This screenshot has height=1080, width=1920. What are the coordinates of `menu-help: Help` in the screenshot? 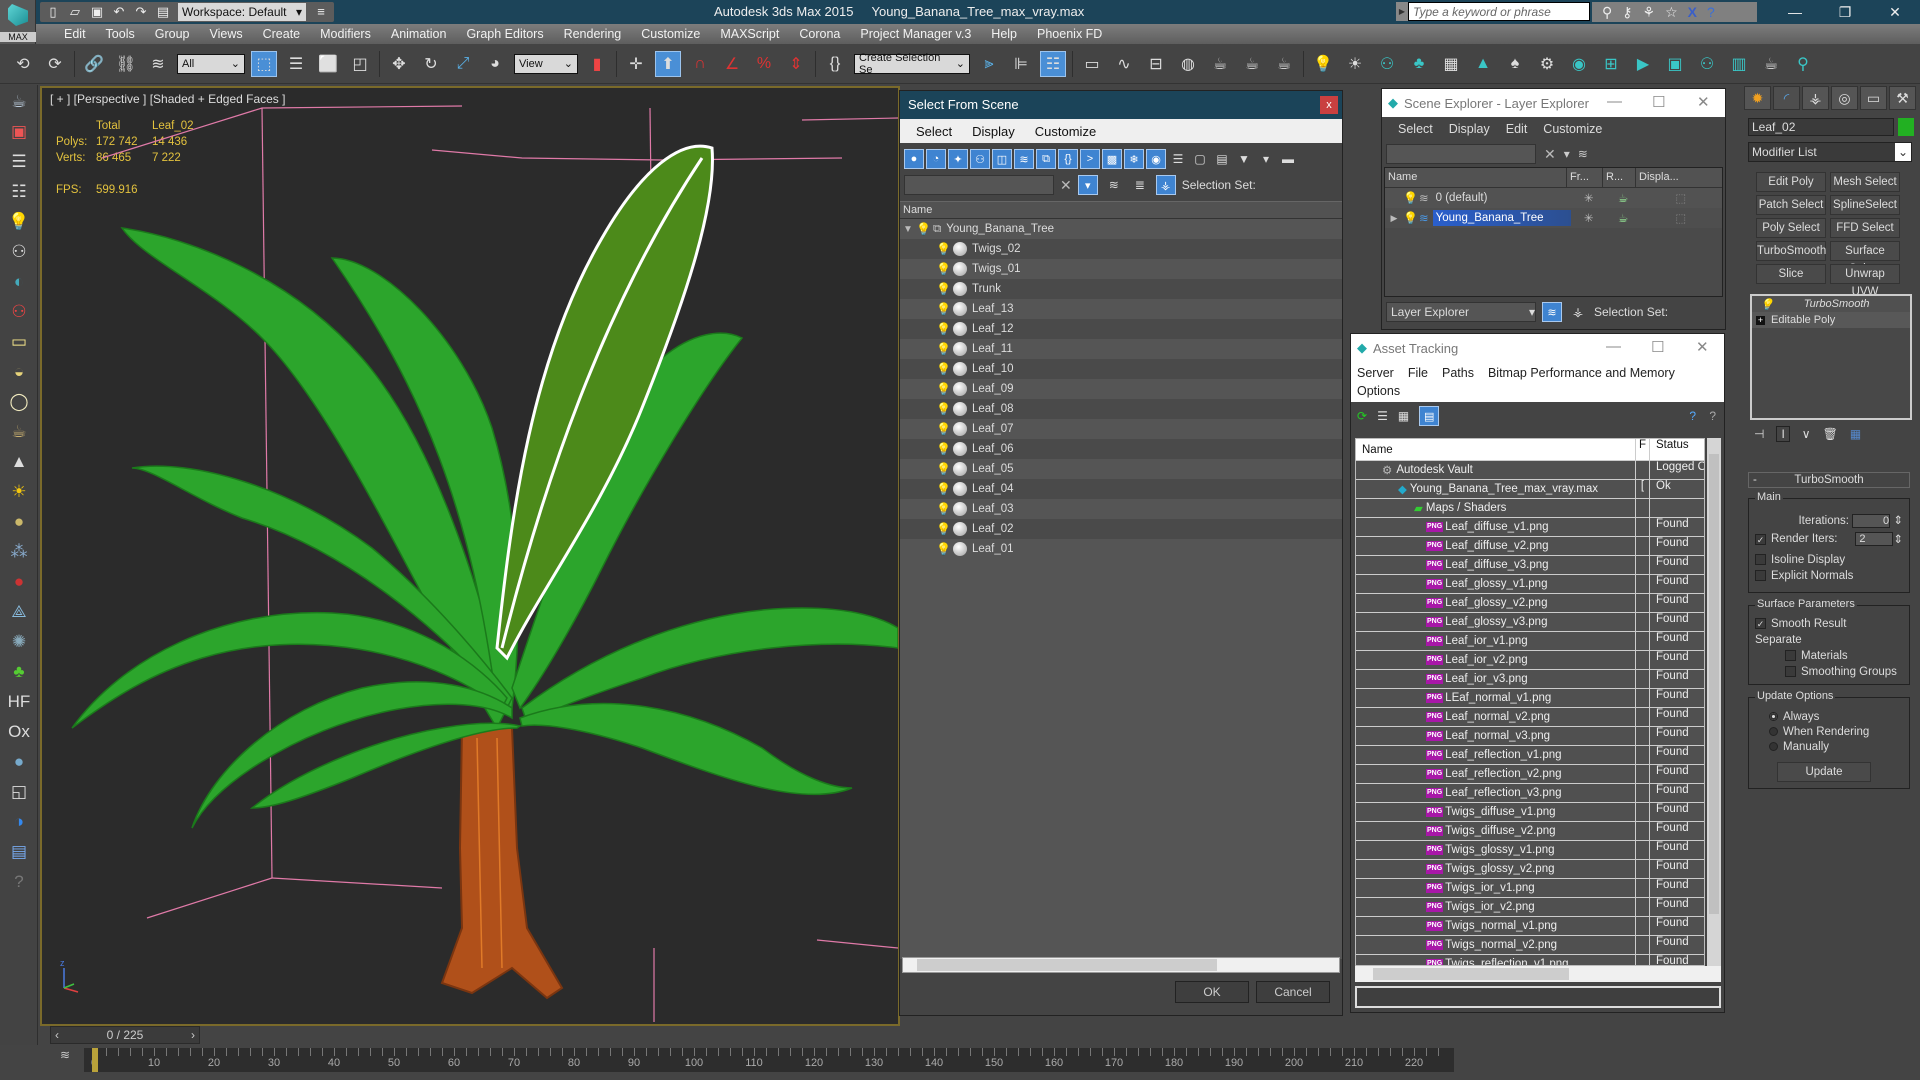 It's located at (1004, 34).